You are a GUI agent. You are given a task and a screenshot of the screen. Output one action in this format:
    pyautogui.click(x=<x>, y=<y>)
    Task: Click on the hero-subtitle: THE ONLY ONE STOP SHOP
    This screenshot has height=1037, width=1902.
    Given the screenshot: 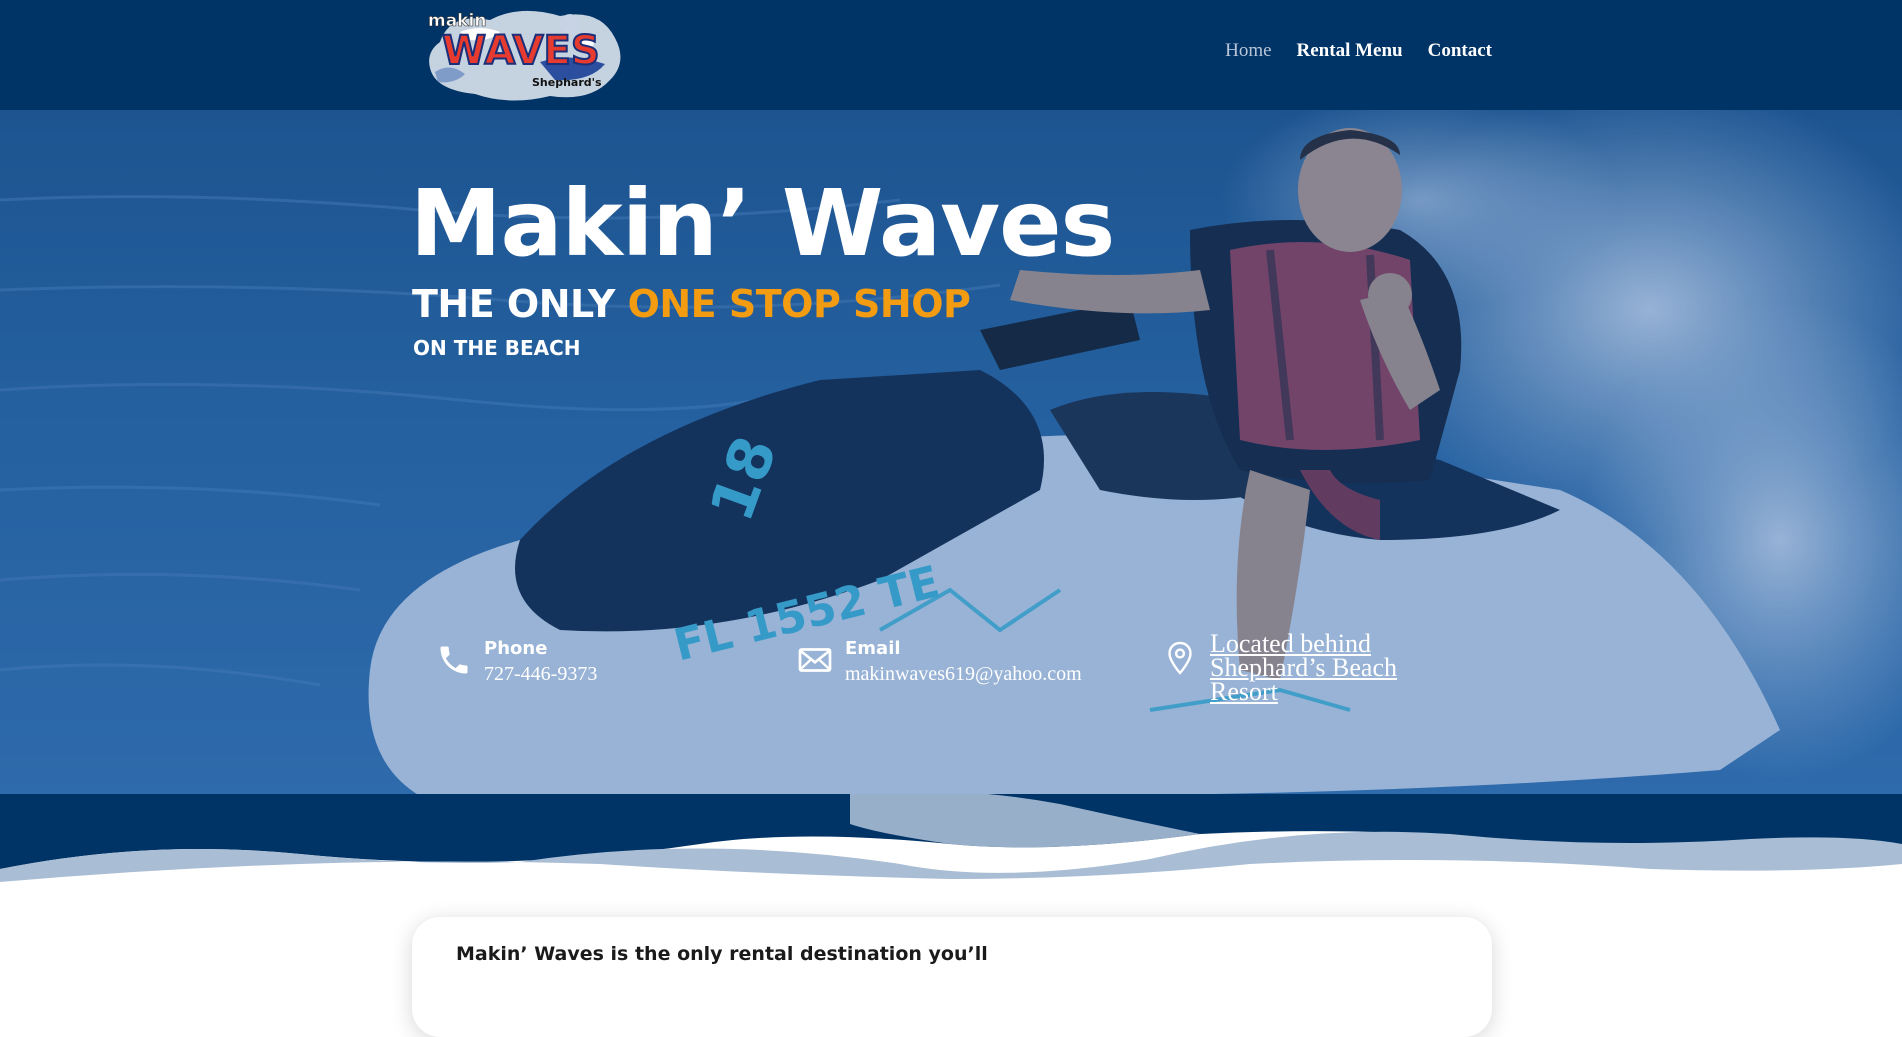 What is the action you would take?
    pyautogui.click(x=691, y=304)
    